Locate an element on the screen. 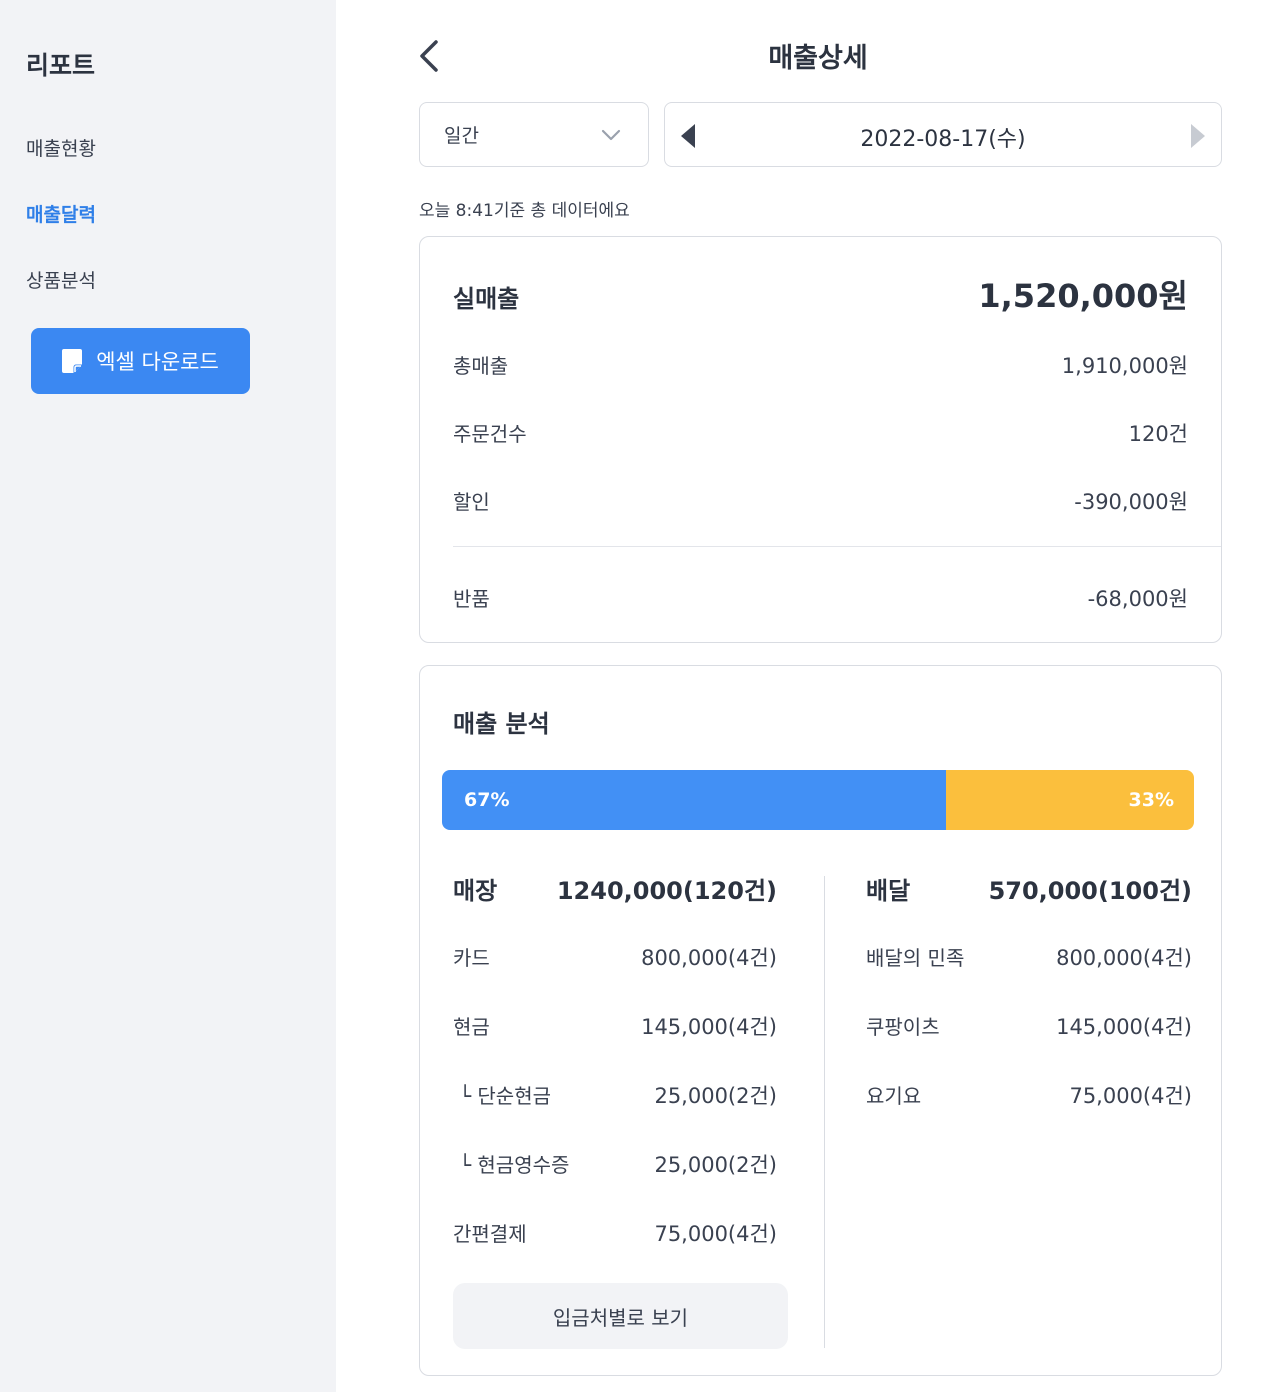 This screenshot has width=1268, height=1392. data-timestamp-notice: 오늘 8:41기준 총 데이터에요 is located at coordinates (524, 211).